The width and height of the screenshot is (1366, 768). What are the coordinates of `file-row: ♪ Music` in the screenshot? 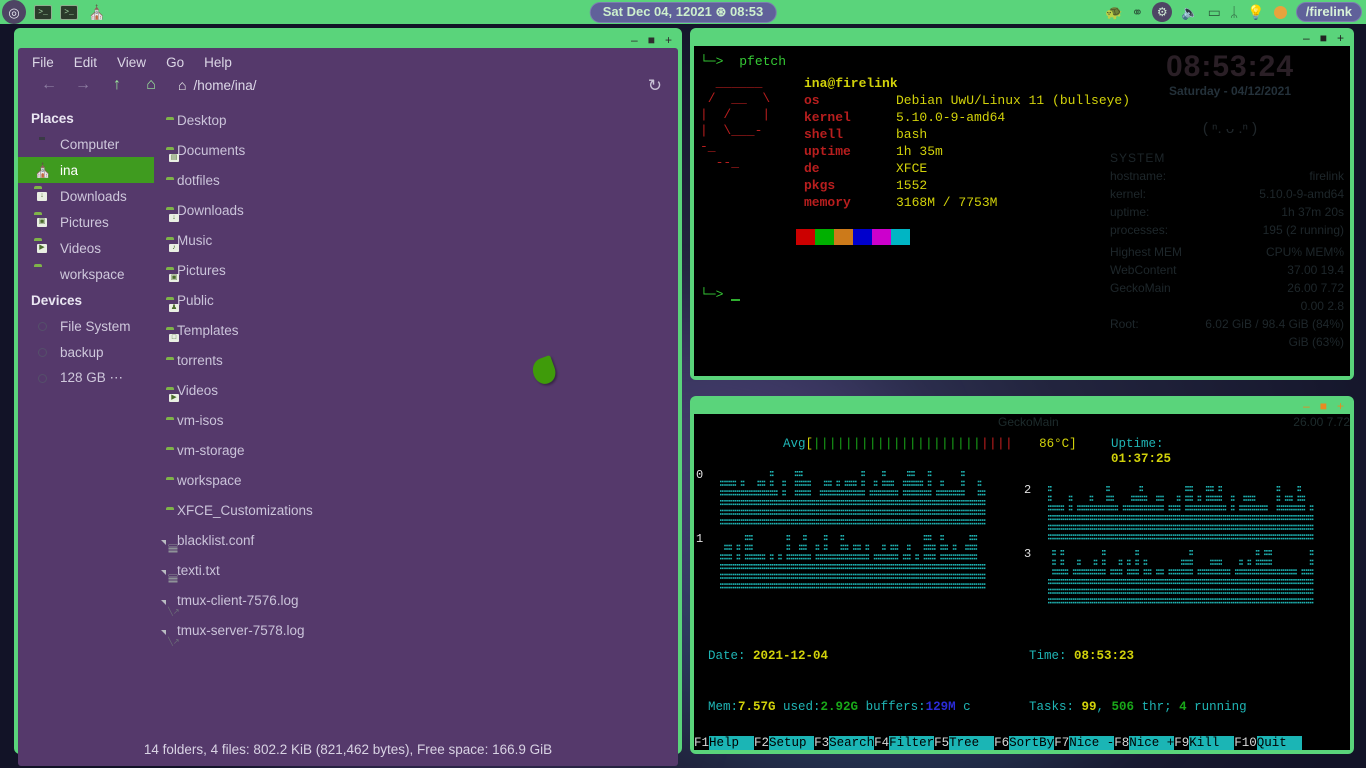 It's located at (419, 240).